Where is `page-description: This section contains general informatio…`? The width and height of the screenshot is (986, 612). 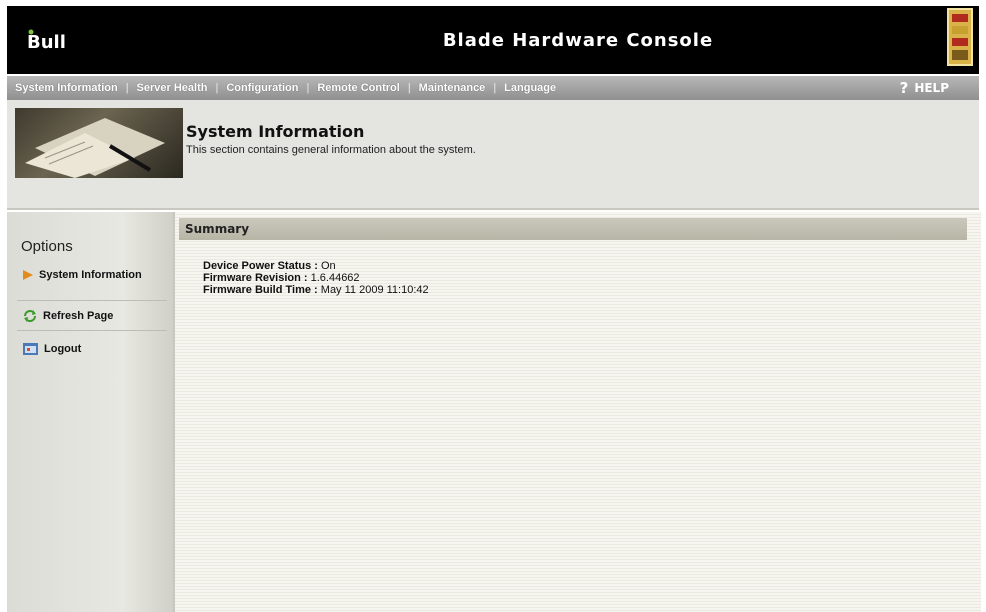
page-description: This section contains general informatio… is located at coordinates (331, 150).